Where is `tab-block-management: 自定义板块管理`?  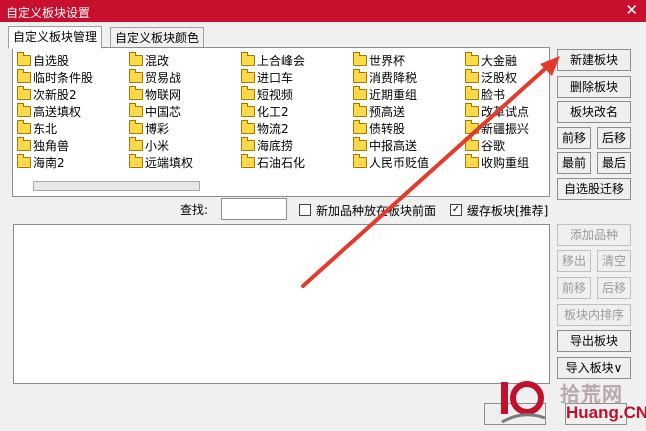
tab-block-management: 自定义板块管理 is located at coordinates (55, 37).